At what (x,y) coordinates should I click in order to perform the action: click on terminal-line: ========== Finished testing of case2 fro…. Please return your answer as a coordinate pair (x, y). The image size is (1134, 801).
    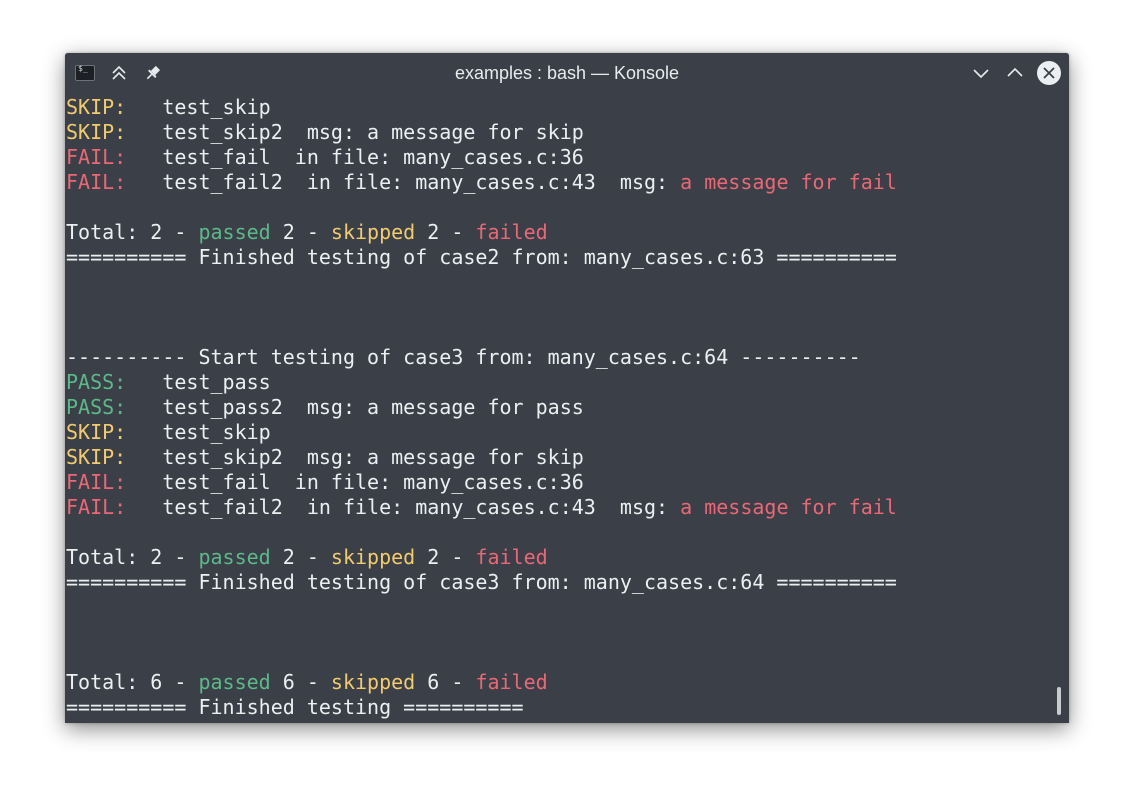
    Looking at the image, I should click on (481, 257).